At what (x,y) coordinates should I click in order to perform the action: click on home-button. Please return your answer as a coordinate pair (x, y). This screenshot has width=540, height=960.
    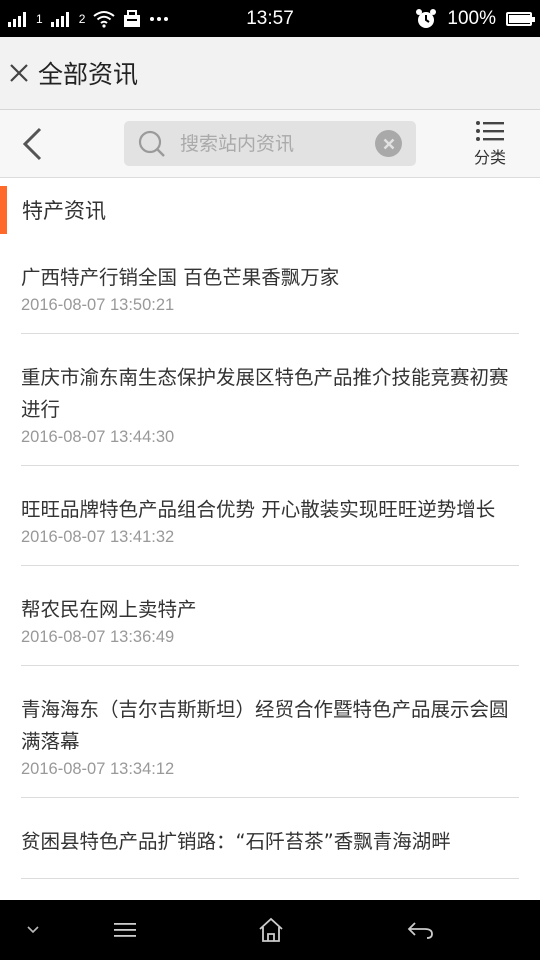
    Looking at the image, I should click on (271, 930).